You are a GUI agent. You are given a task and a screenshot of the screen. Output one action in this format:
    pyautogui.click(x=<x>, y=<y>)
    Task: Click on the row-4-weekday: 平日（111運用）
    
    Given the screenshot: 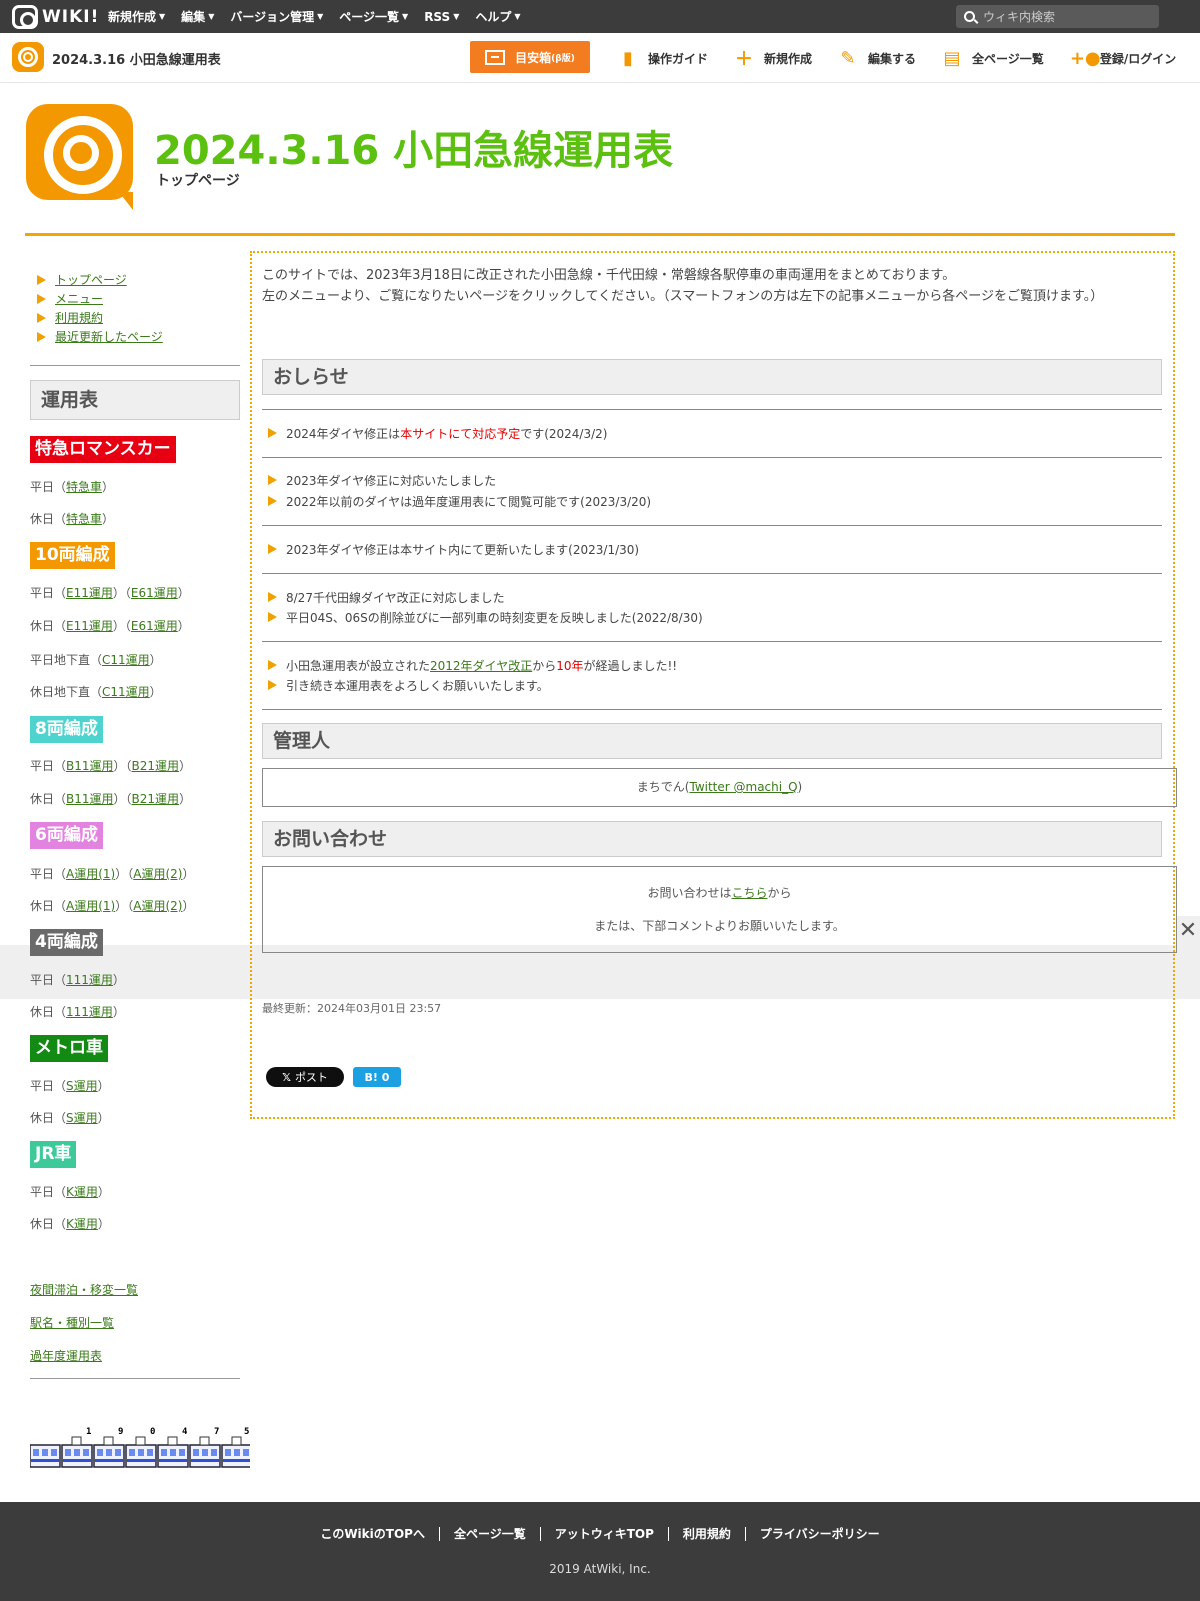 What is the action you would take?
    pyautogui.click(x=77, y=980)
    